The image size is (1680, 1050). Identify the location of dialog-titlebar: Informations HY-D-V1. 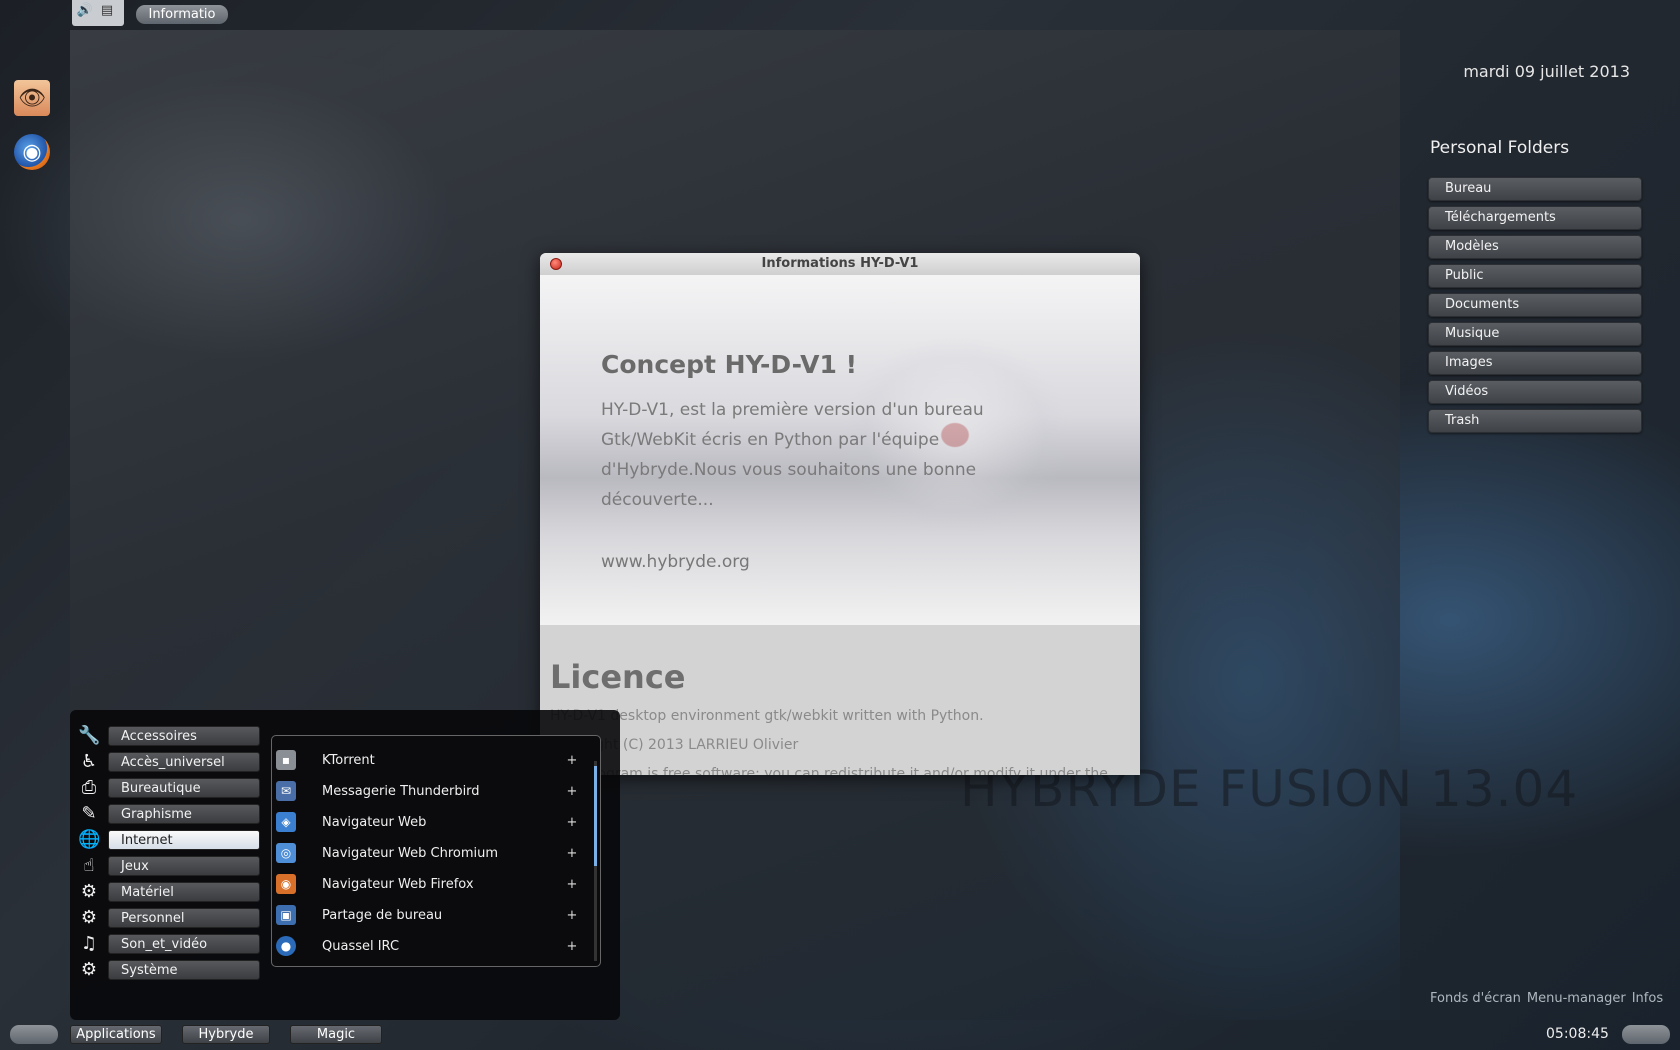
(840, 264).